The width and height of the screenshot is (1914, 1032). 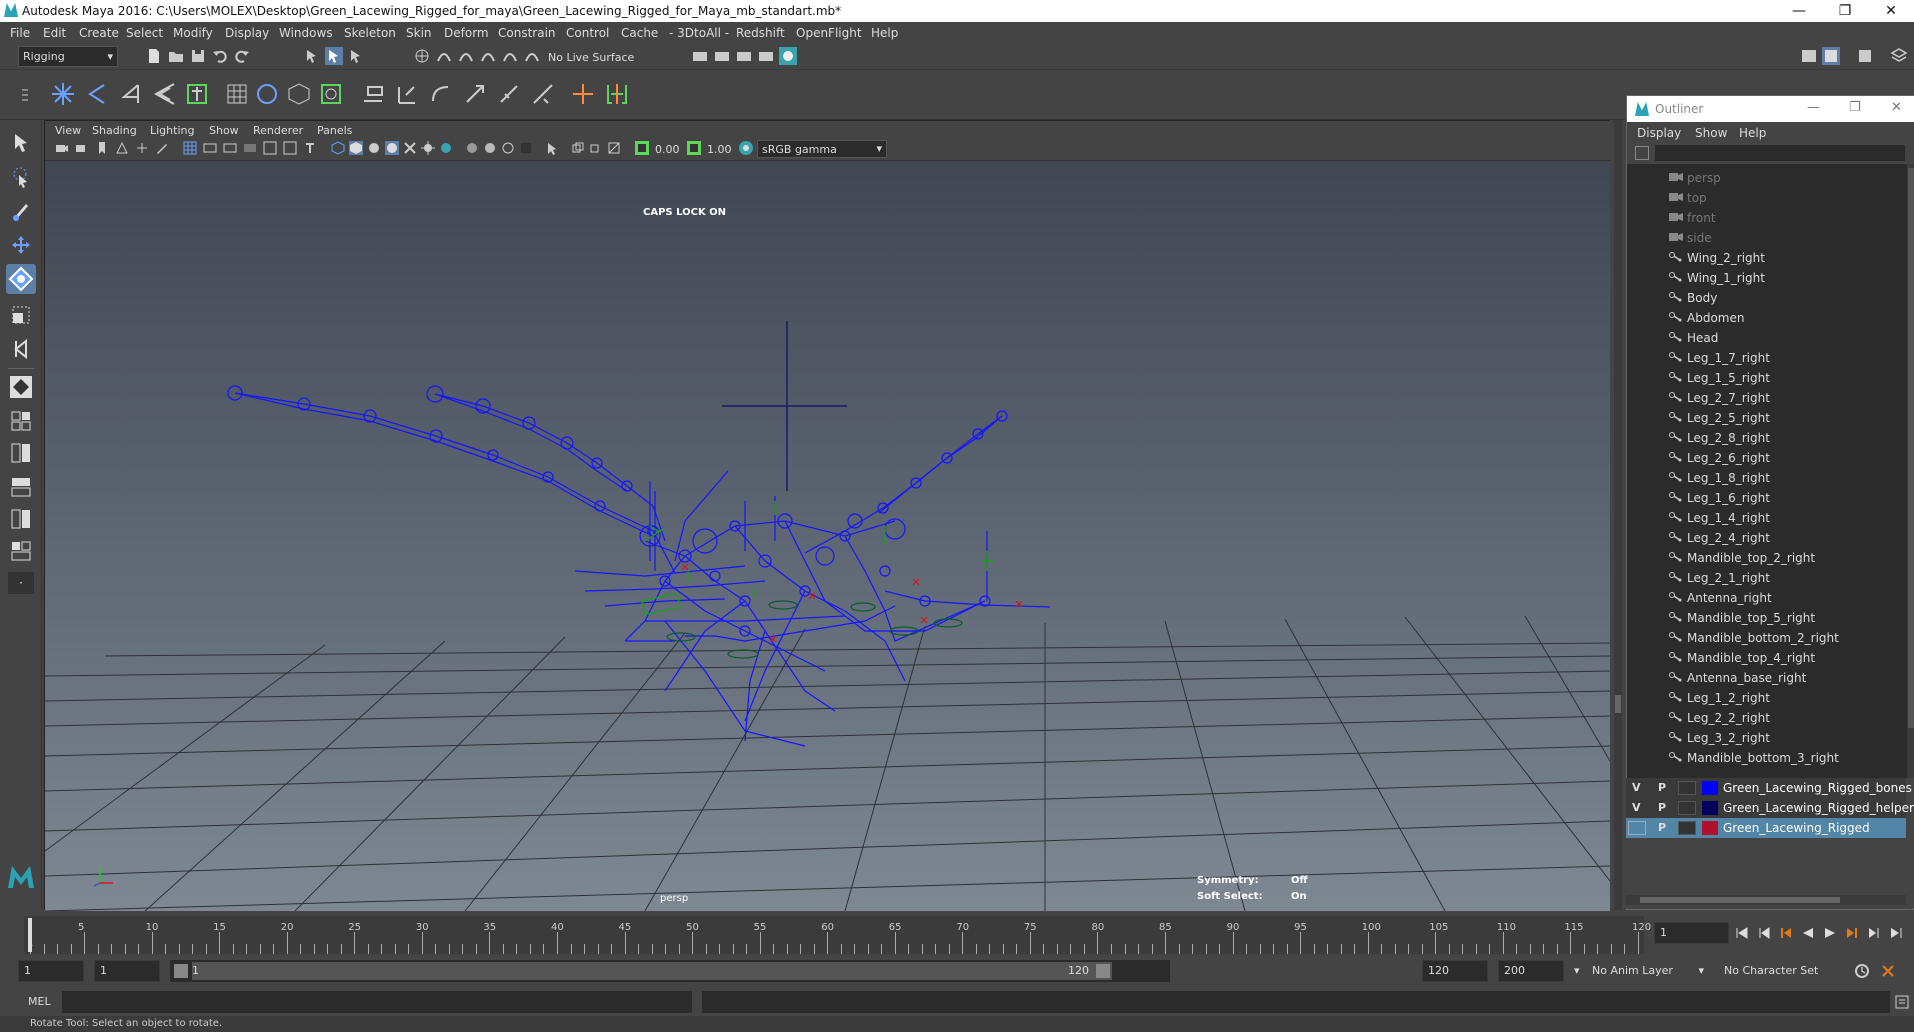 What do you see at coordinates (39, 1001) in the screenshot?
I see `script-language-label: MEL` at bounding box center [39, 1001].